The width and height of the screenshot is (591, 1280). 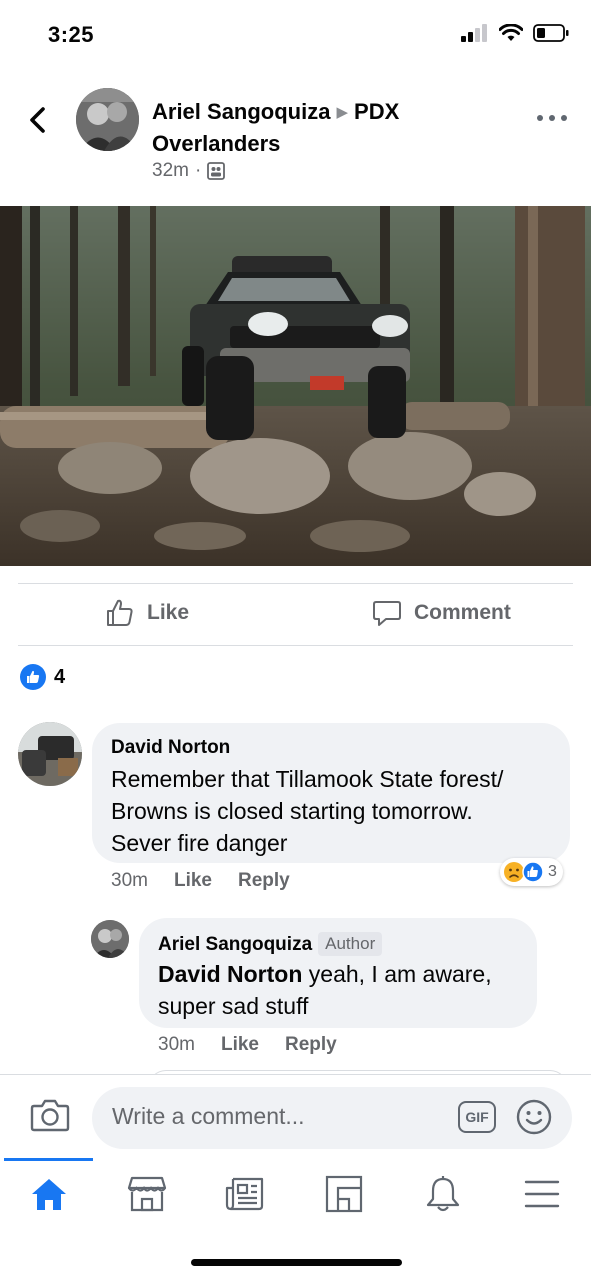 I want to click on reactions-summary: 4, so click(x=42, y=677).